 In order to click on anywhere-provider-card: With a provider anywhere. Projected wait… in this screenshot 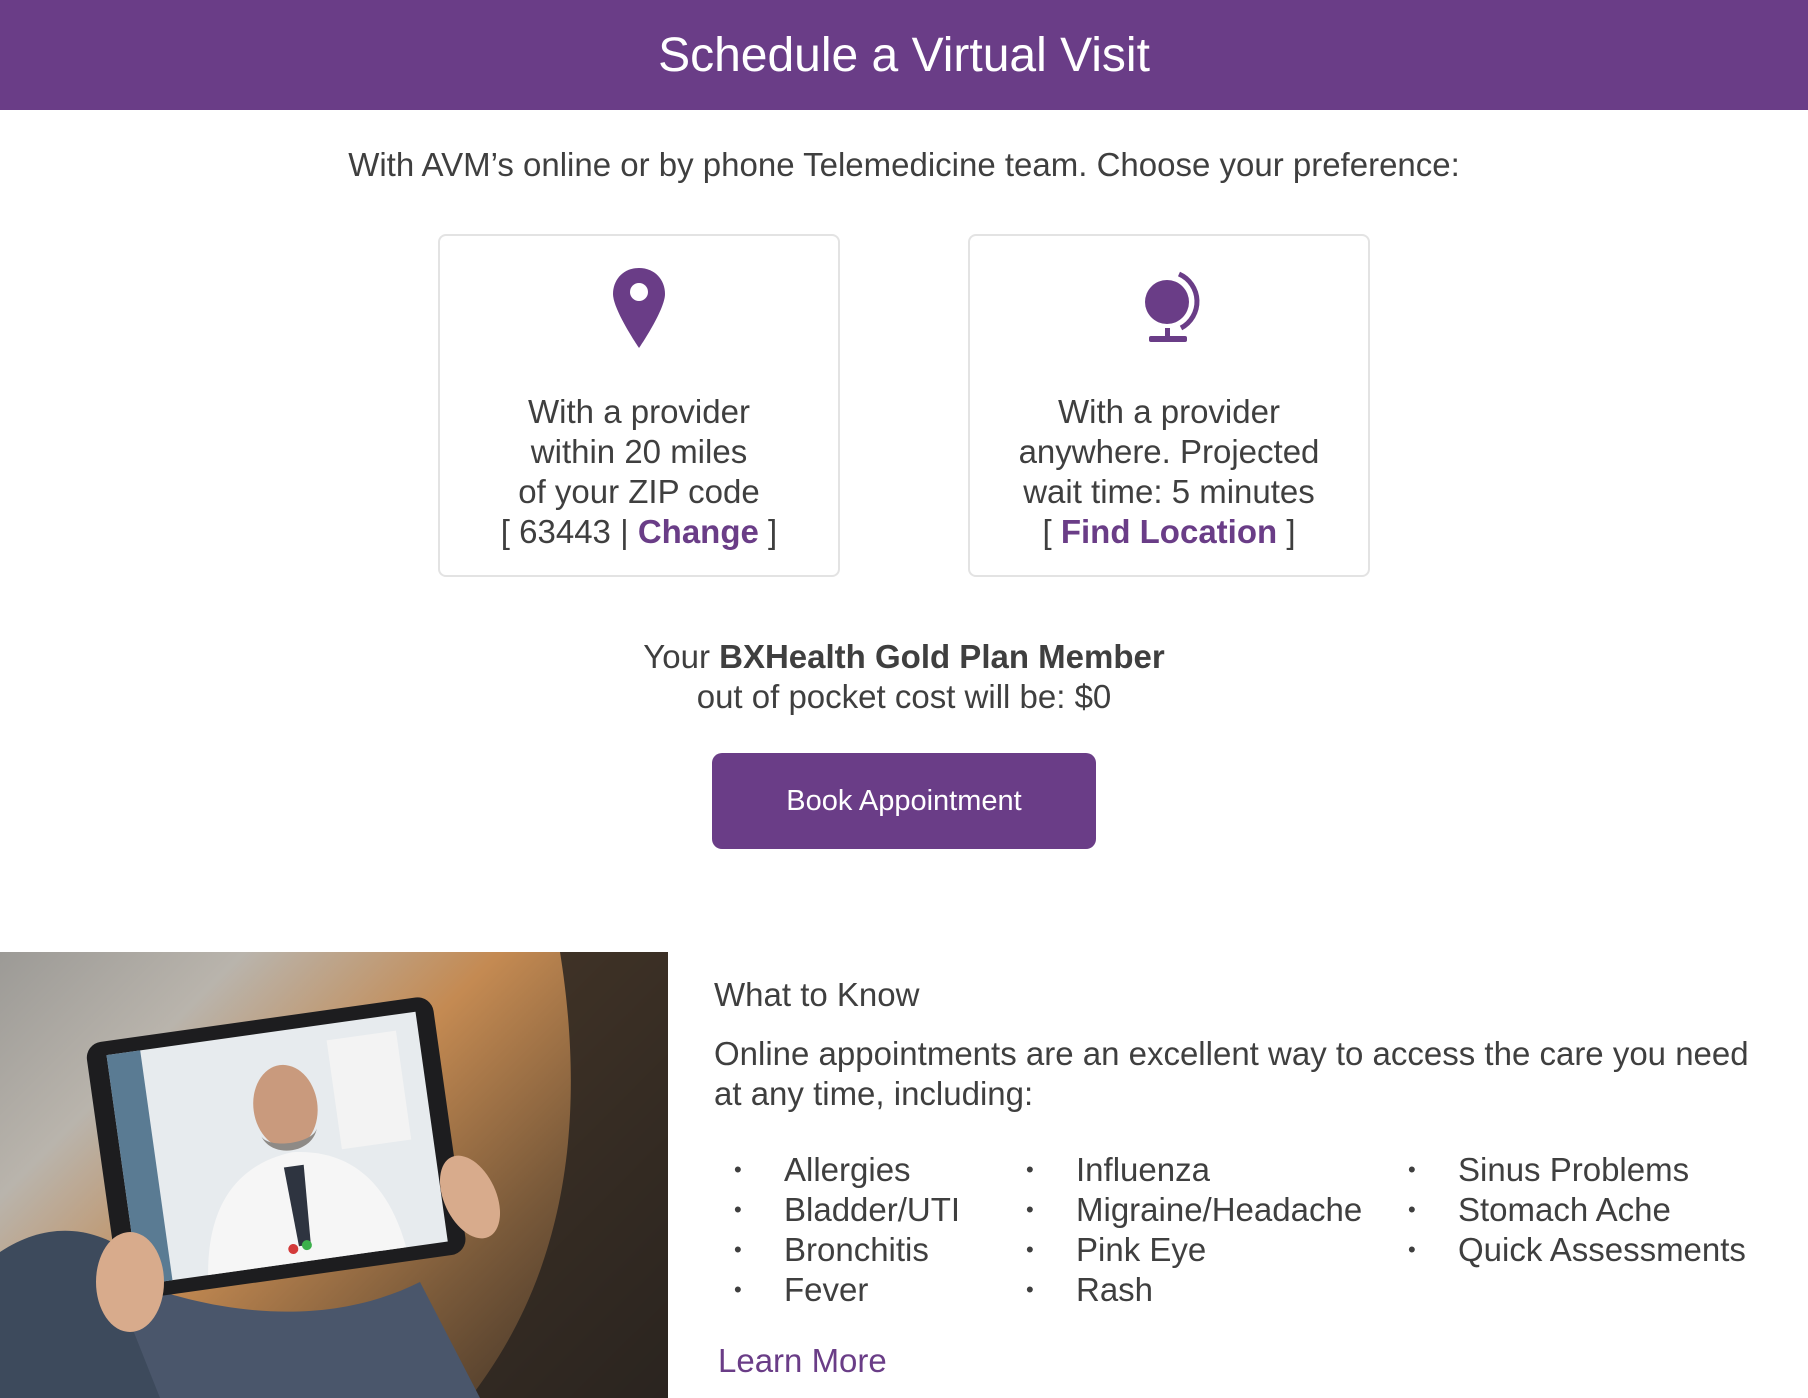, I will do `click(1169, 405)`.